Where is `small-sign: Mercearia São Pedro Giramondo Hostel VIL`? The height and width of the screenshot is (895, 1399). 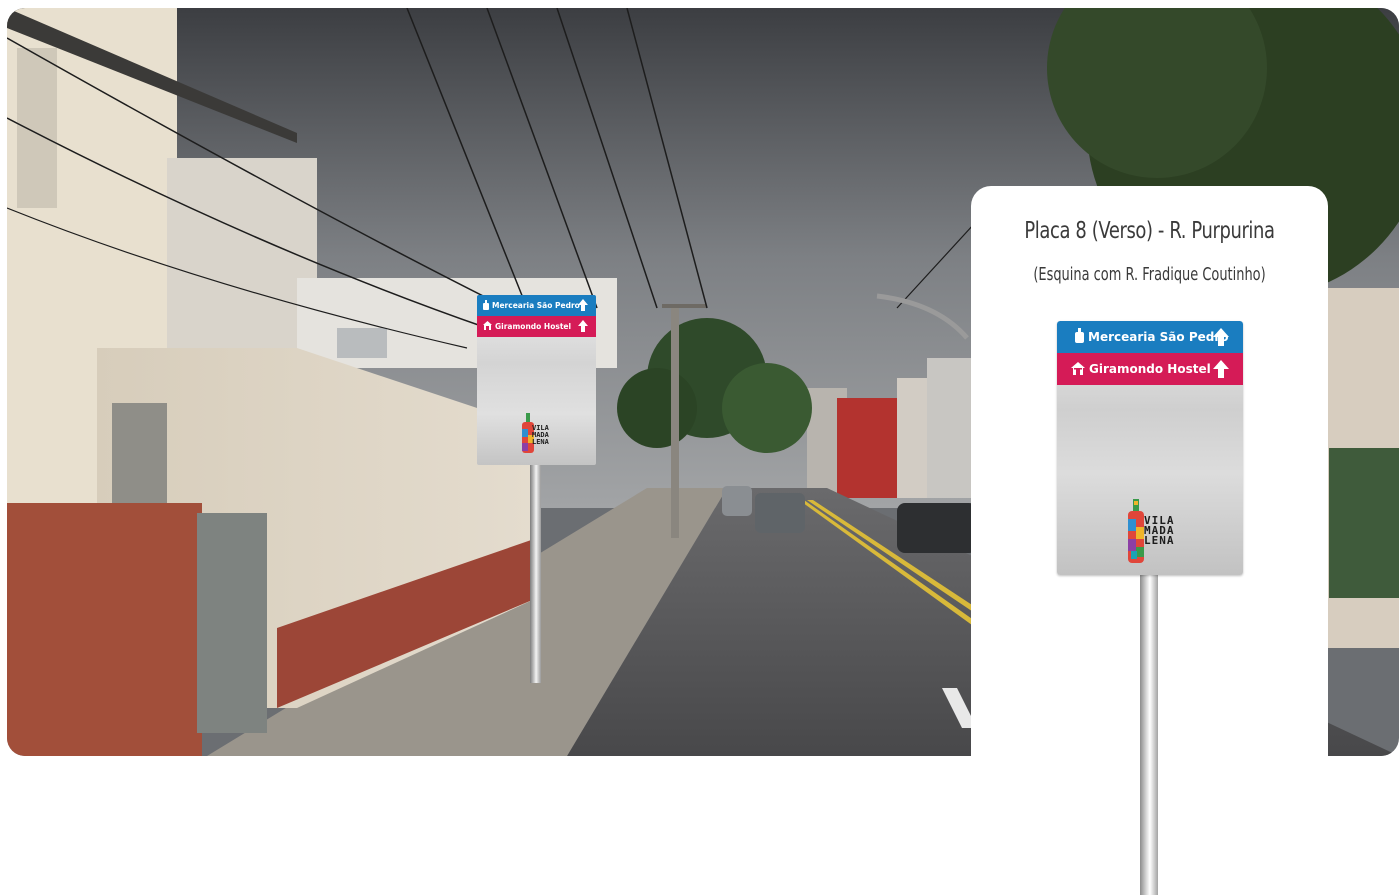 small-sign: Mercearia São Pedro Giramondo Hostel VIL is located at coordinates (536, 380).